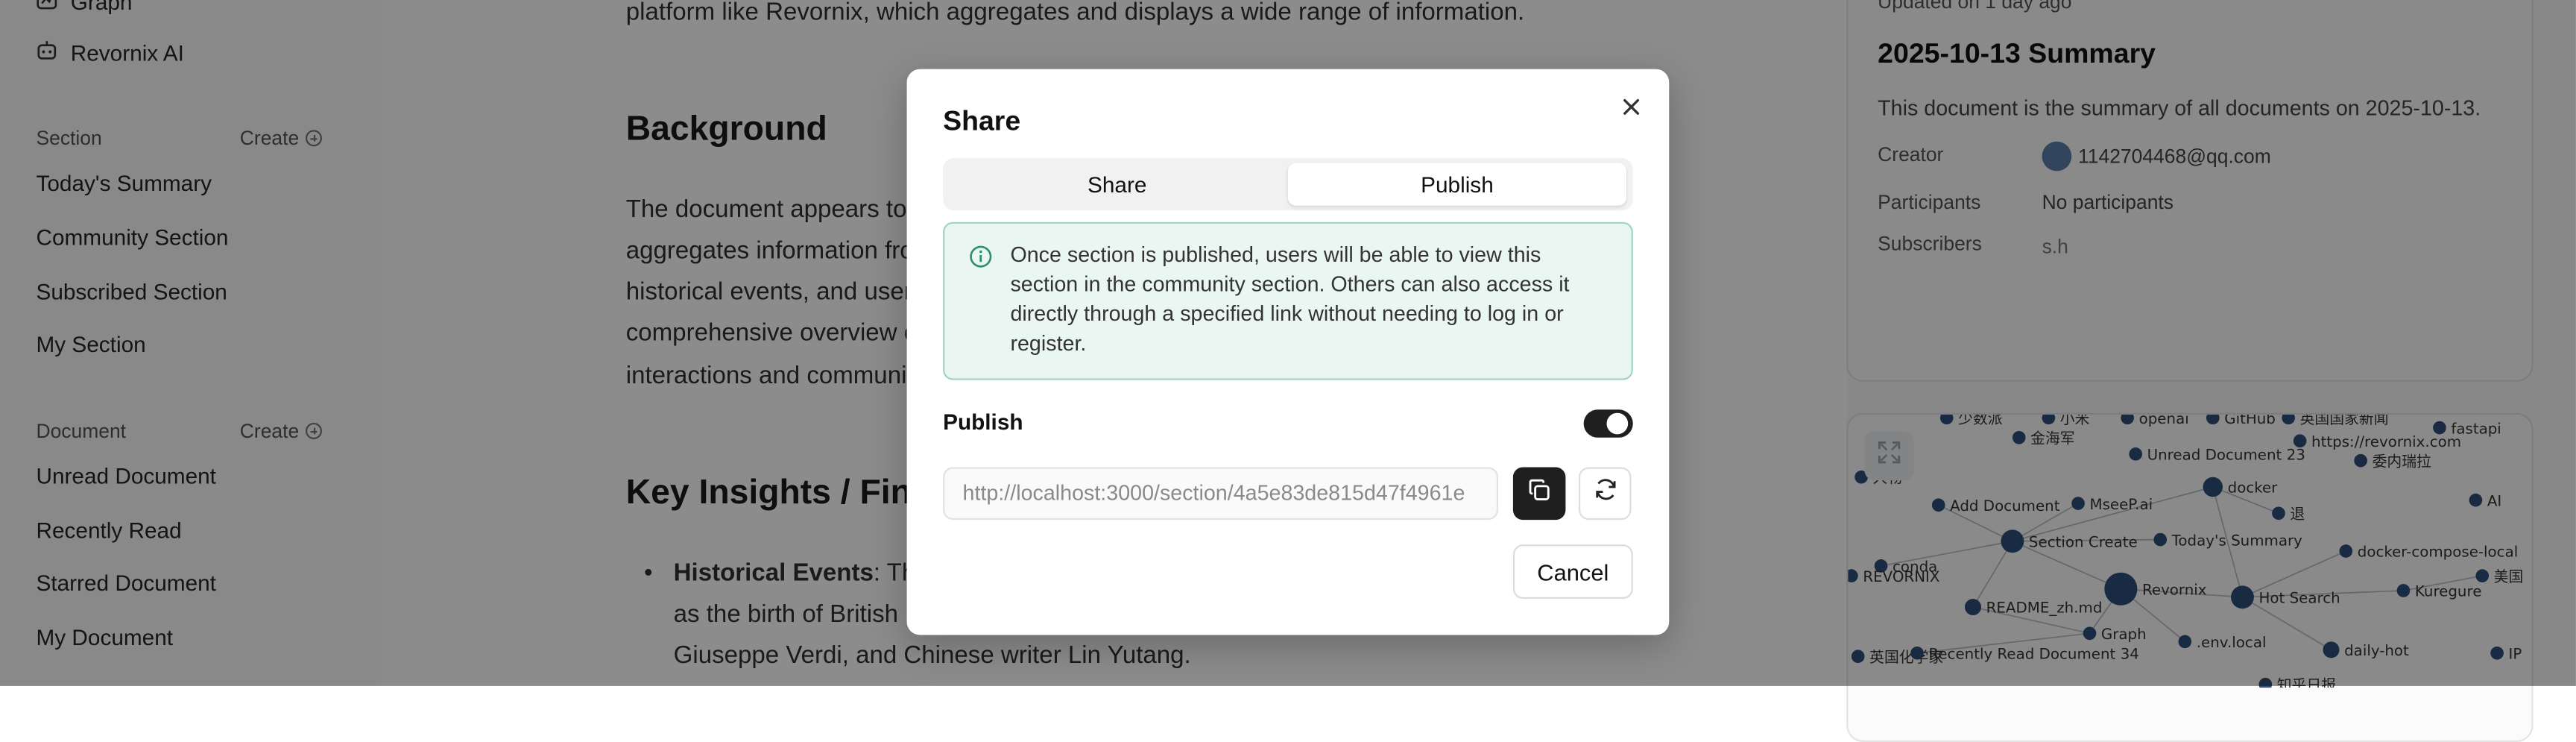 The width and height of the screenshot is (2576, 742). I want to click on regenerate-link-button, so click(1606, 494).